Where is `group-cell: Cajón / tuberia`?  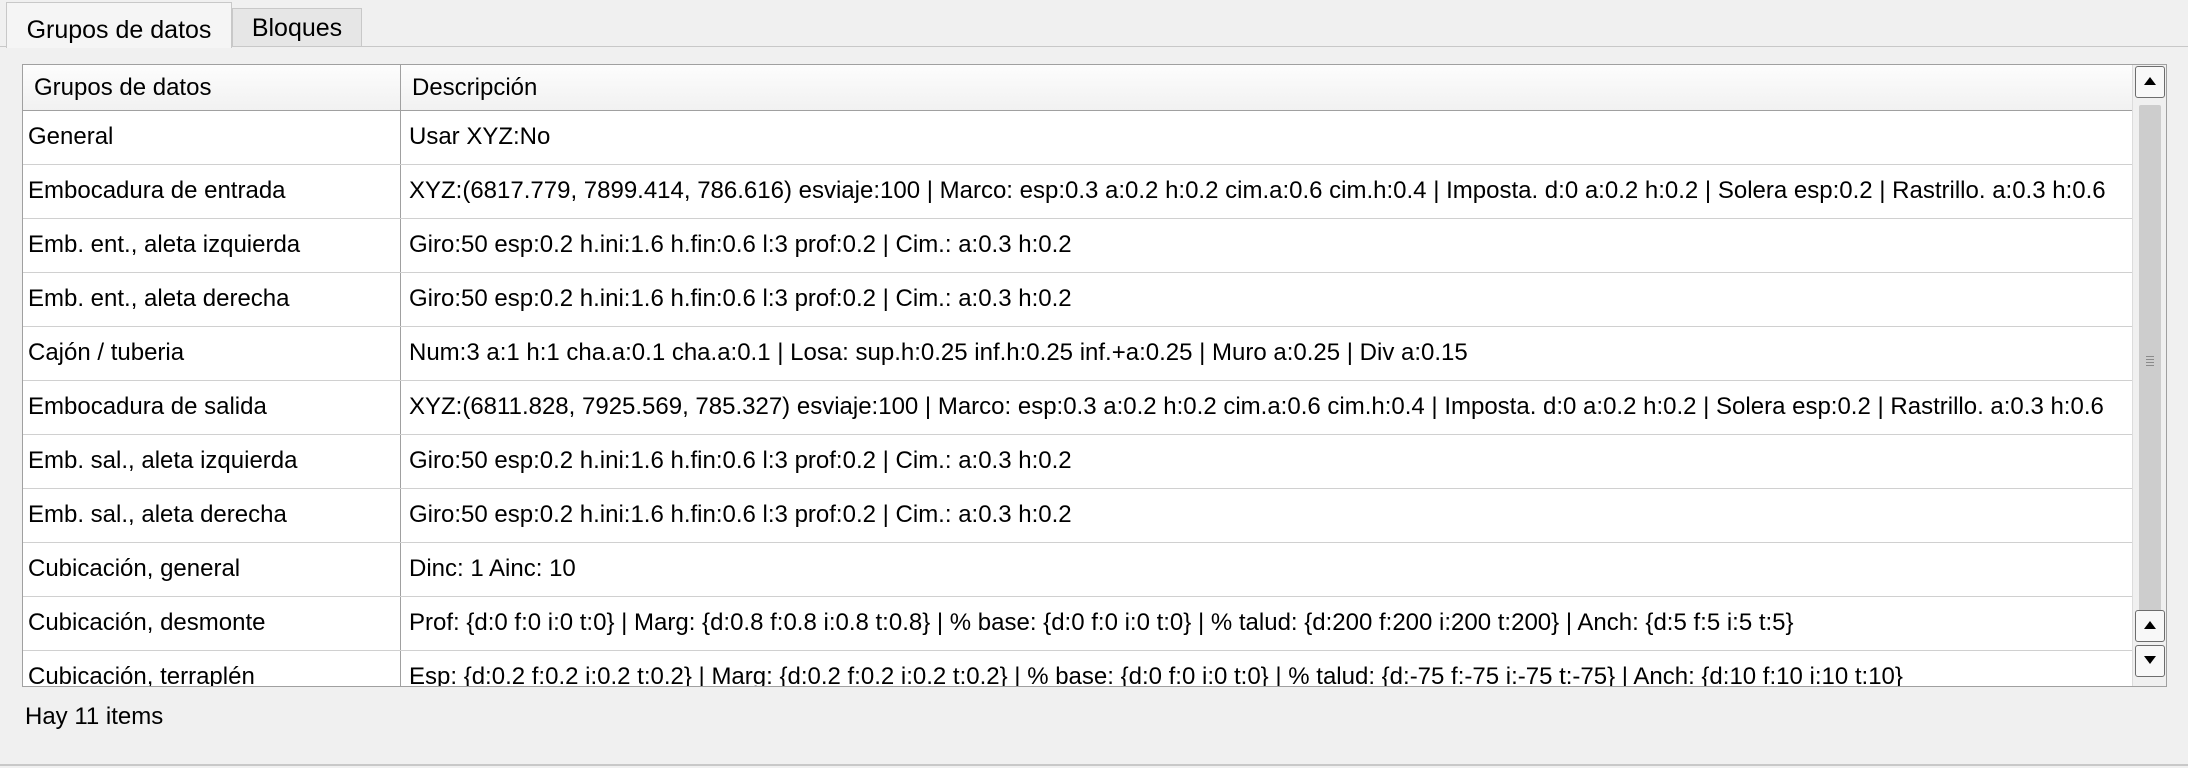 group-cell: Cajón / tuberia is located at coordinates (212, 353).